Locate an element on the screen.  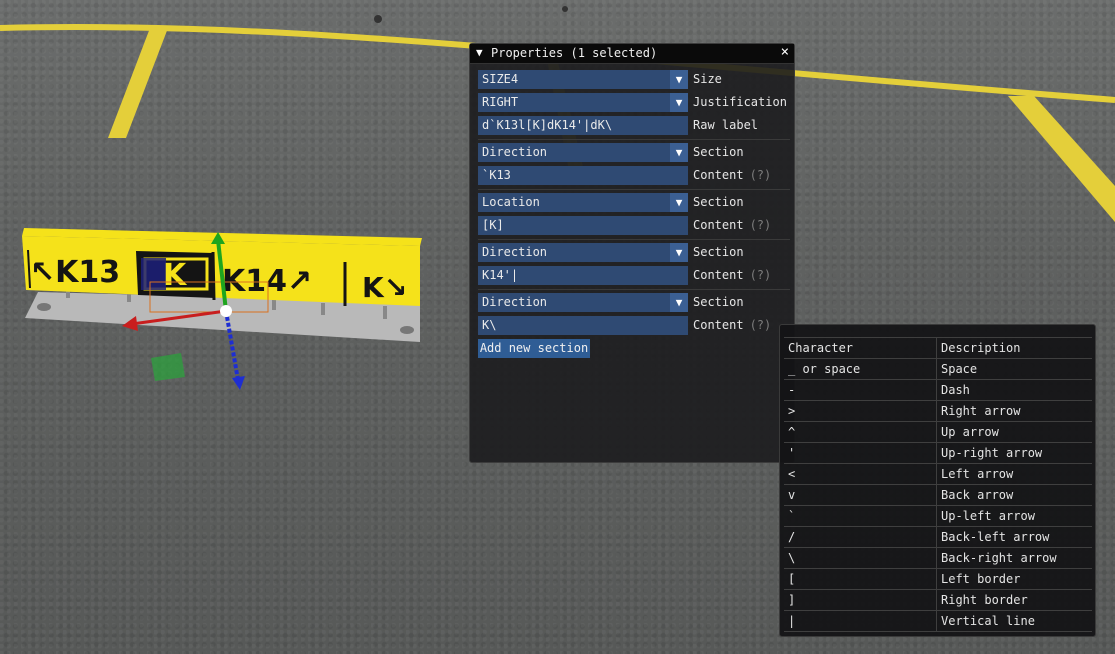
section-1-type-row: Direction ▼ Section is located at coordinates (630, 153).